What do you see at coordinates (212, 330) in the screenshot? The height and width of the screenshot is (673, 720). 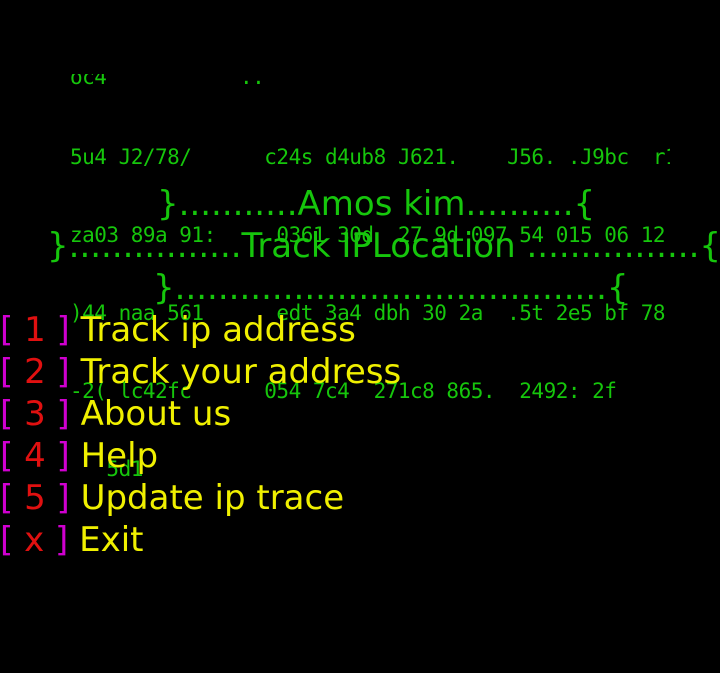 I see `menu-label: Track ip address` at bounding box center [212, 330].